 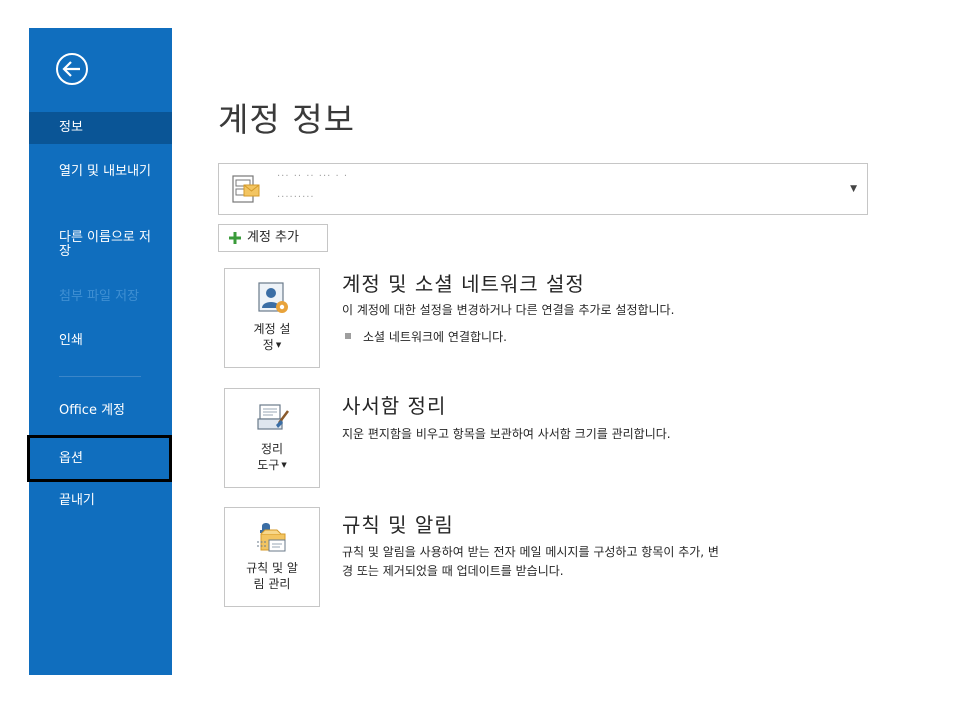 What do you see at coordinates (272, 318) in the screenshot?
I see `account-settings-button: 계정 설 정 ▼` at bounding box center [272, 318].